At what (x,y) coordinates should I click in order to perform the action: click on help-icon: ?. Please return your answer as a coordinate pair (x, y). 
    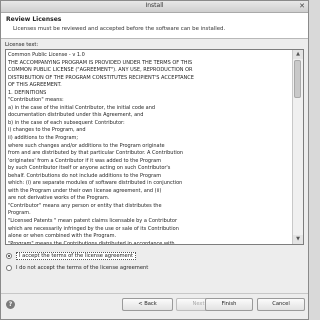
    Looking at the image, I should click on (10, 304).